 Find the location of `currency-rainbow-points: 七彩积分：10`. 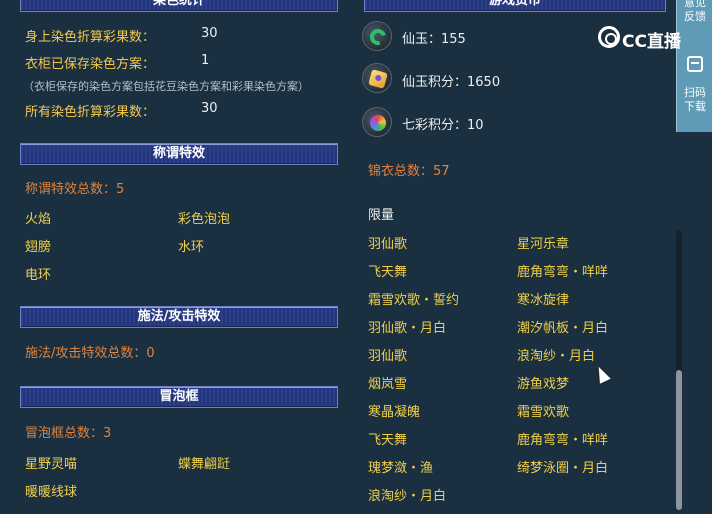

currency-rainbow-points: 七彩积分：10 is located at coordinates (443, 125).